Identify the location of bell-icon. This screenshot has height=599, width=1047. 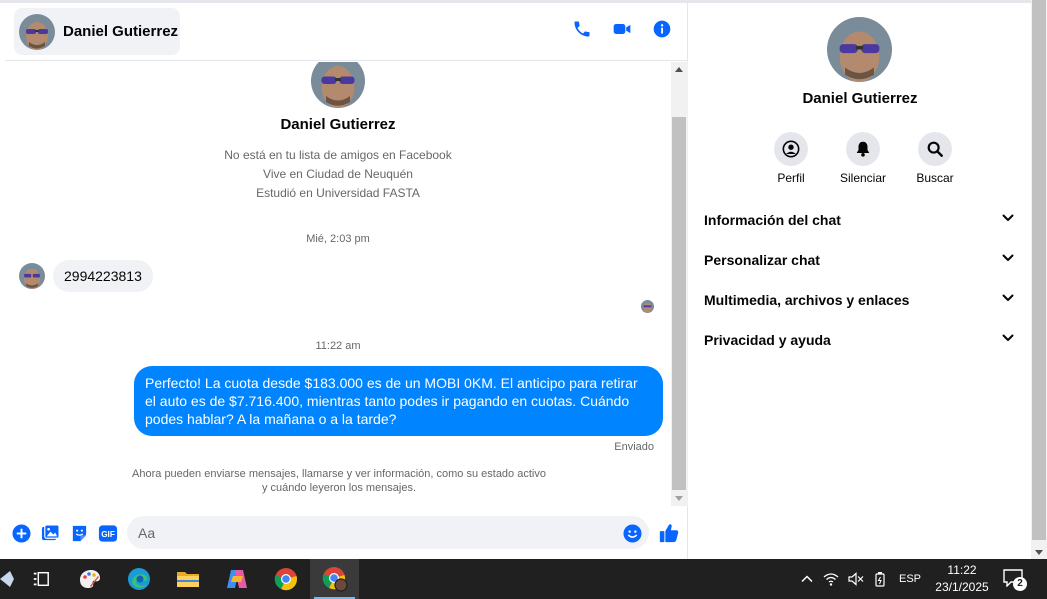
(863, 149).